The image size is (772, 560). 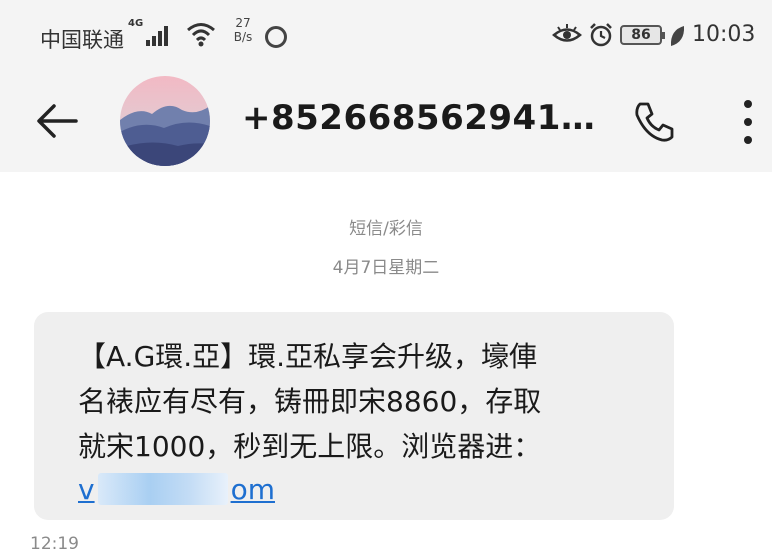 What do you see at coordinates (57, 121) in the screenshot?
I see `back-arrow-icon` at bounding box center [57, 121].